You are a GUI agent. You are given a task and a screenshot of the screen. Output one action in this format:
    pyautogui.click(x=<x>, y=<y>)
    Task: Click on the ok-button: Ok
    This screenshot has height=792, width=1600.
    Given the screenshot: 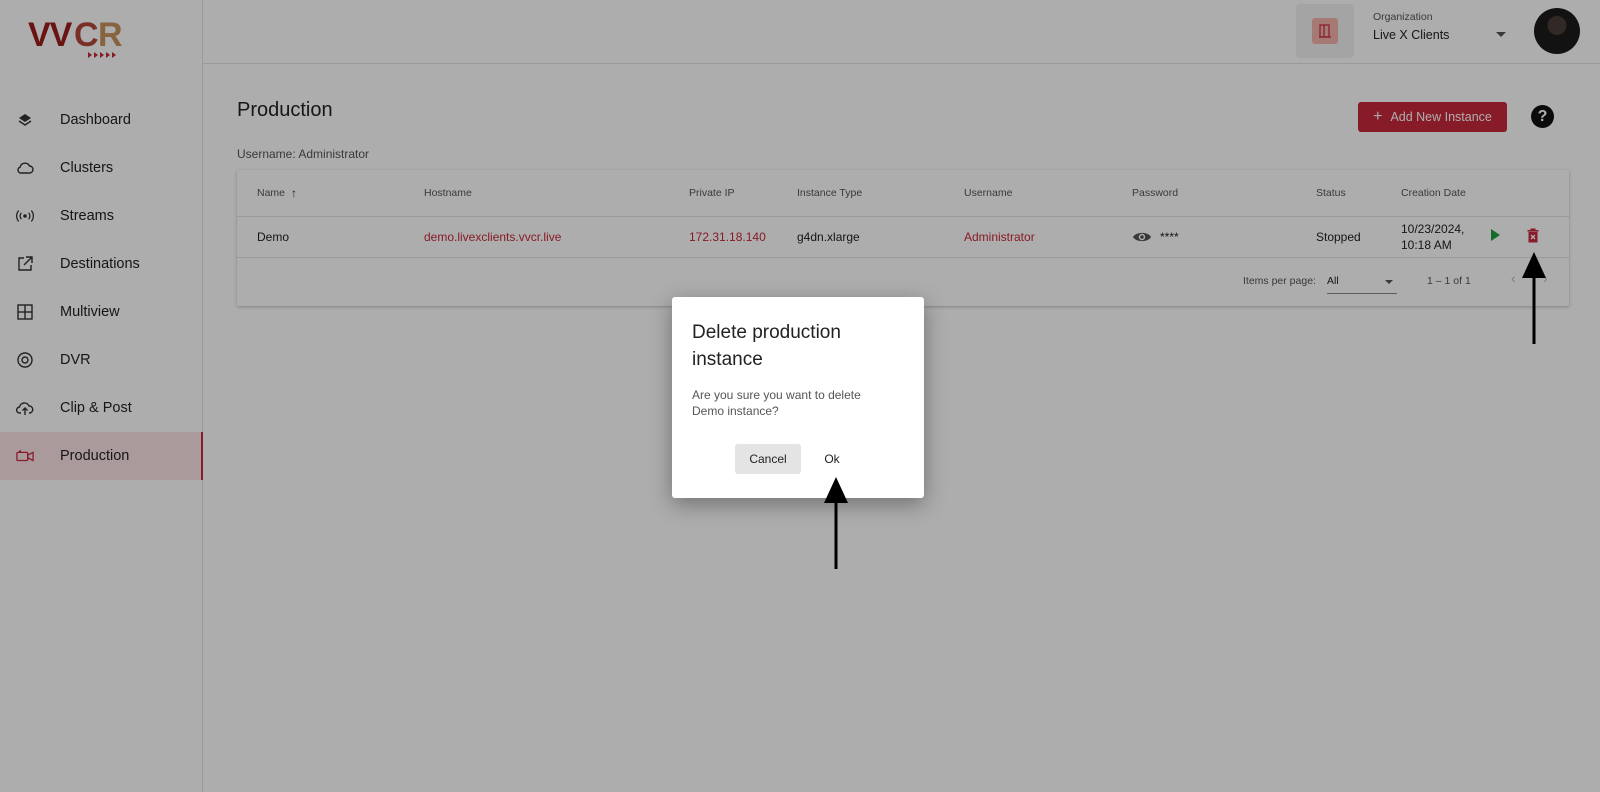 What is the action you would take?
    pyautogui.click(x=832, y=459)
    